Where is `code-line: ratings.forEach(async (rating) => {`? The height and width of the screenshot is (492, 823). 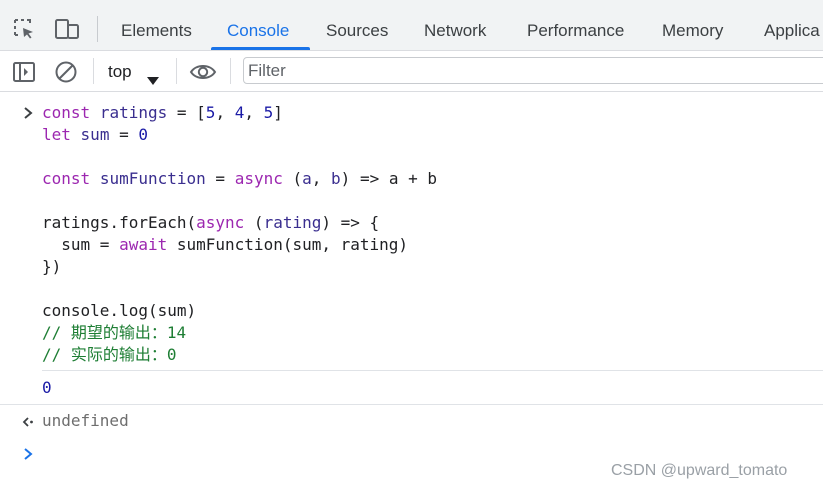 code-line: ratings.forEach(async (rating) => { is located at coordinates (211, 222).